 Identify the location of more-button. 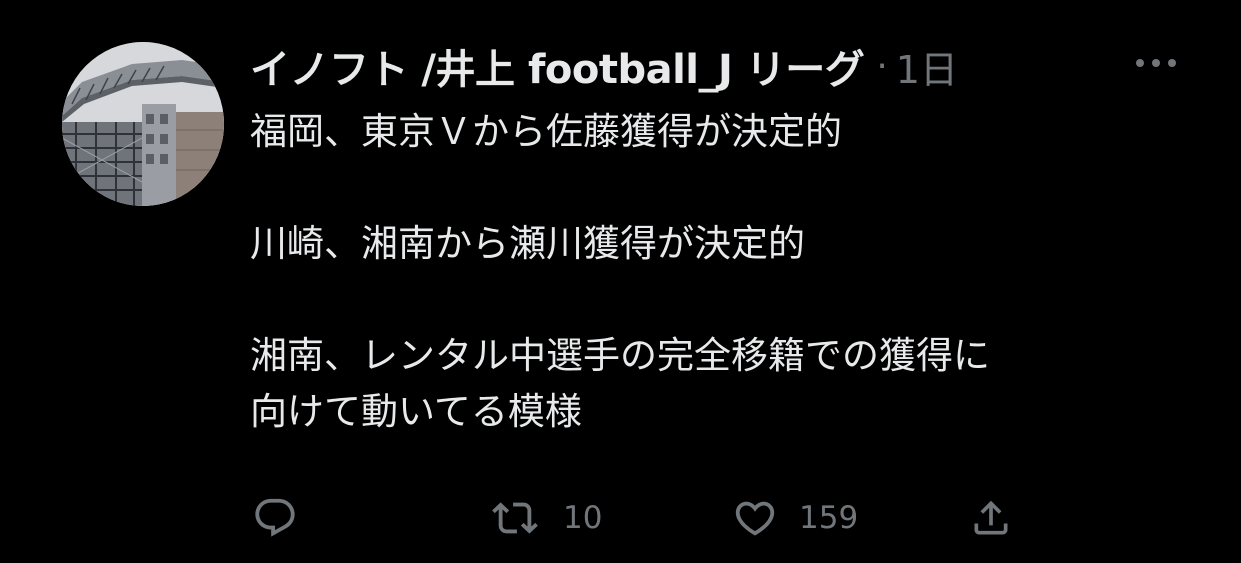
(1156, 63).